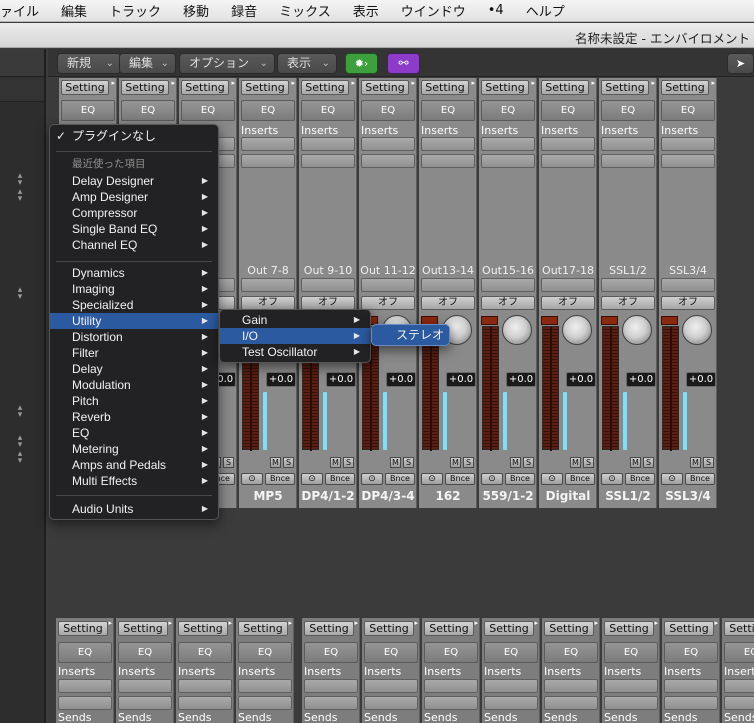  Describe the element at coordinates (134, 273) in the screenshot. I see `plugin-category-item: Dynamics ▶` at that location.